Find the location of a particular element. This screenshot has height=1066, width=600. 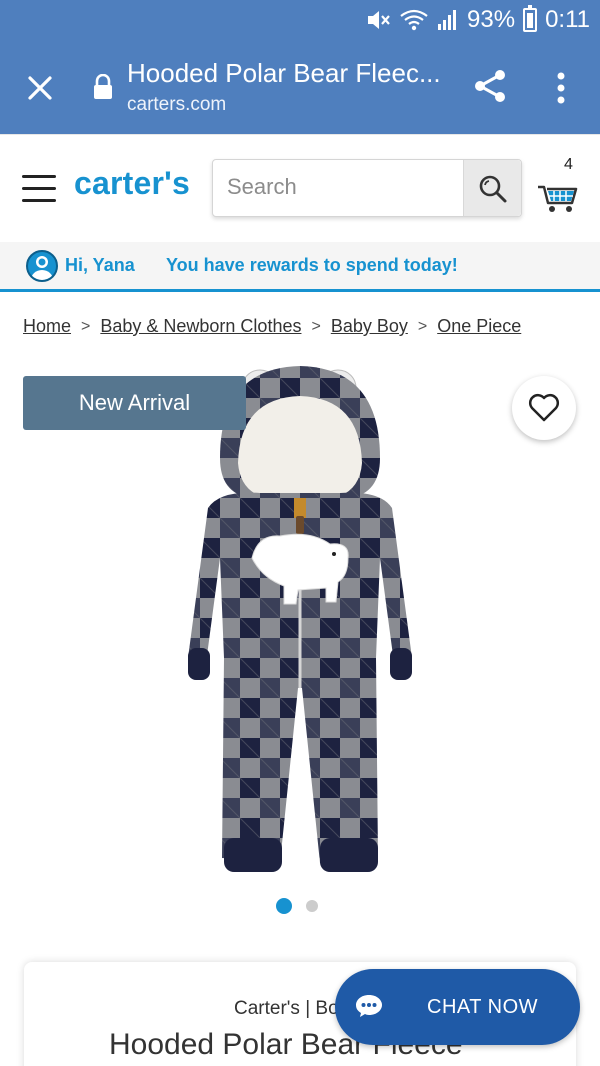

breadcrumb-baby-newborn: Baby & Newborn Clothes is located at coordinates (200, 326).